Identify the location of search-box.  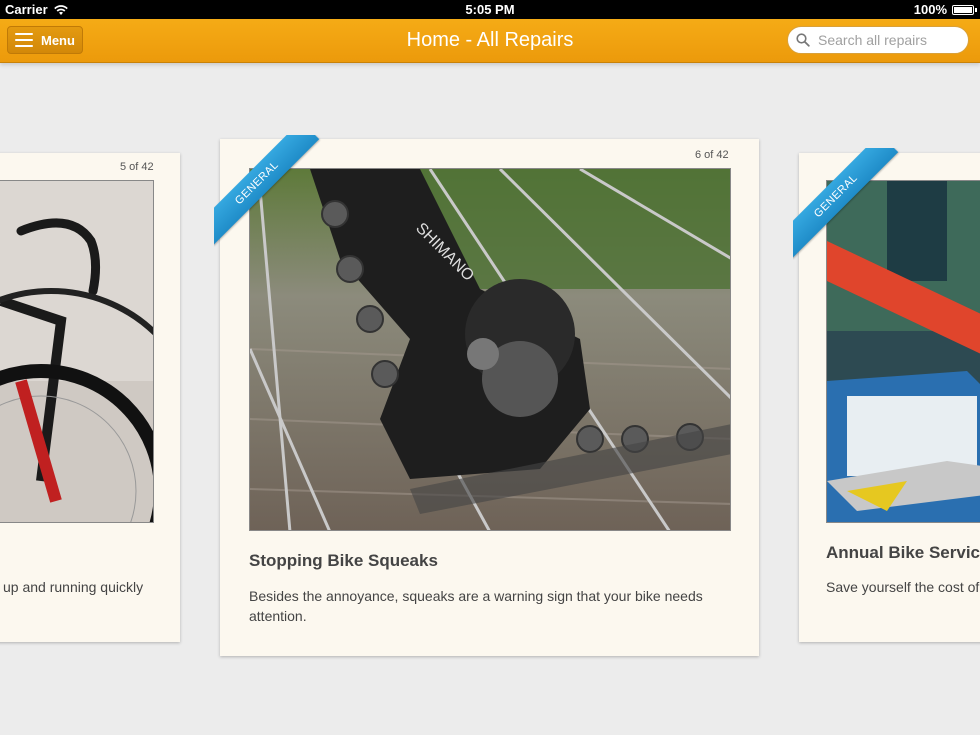
(878, 40).